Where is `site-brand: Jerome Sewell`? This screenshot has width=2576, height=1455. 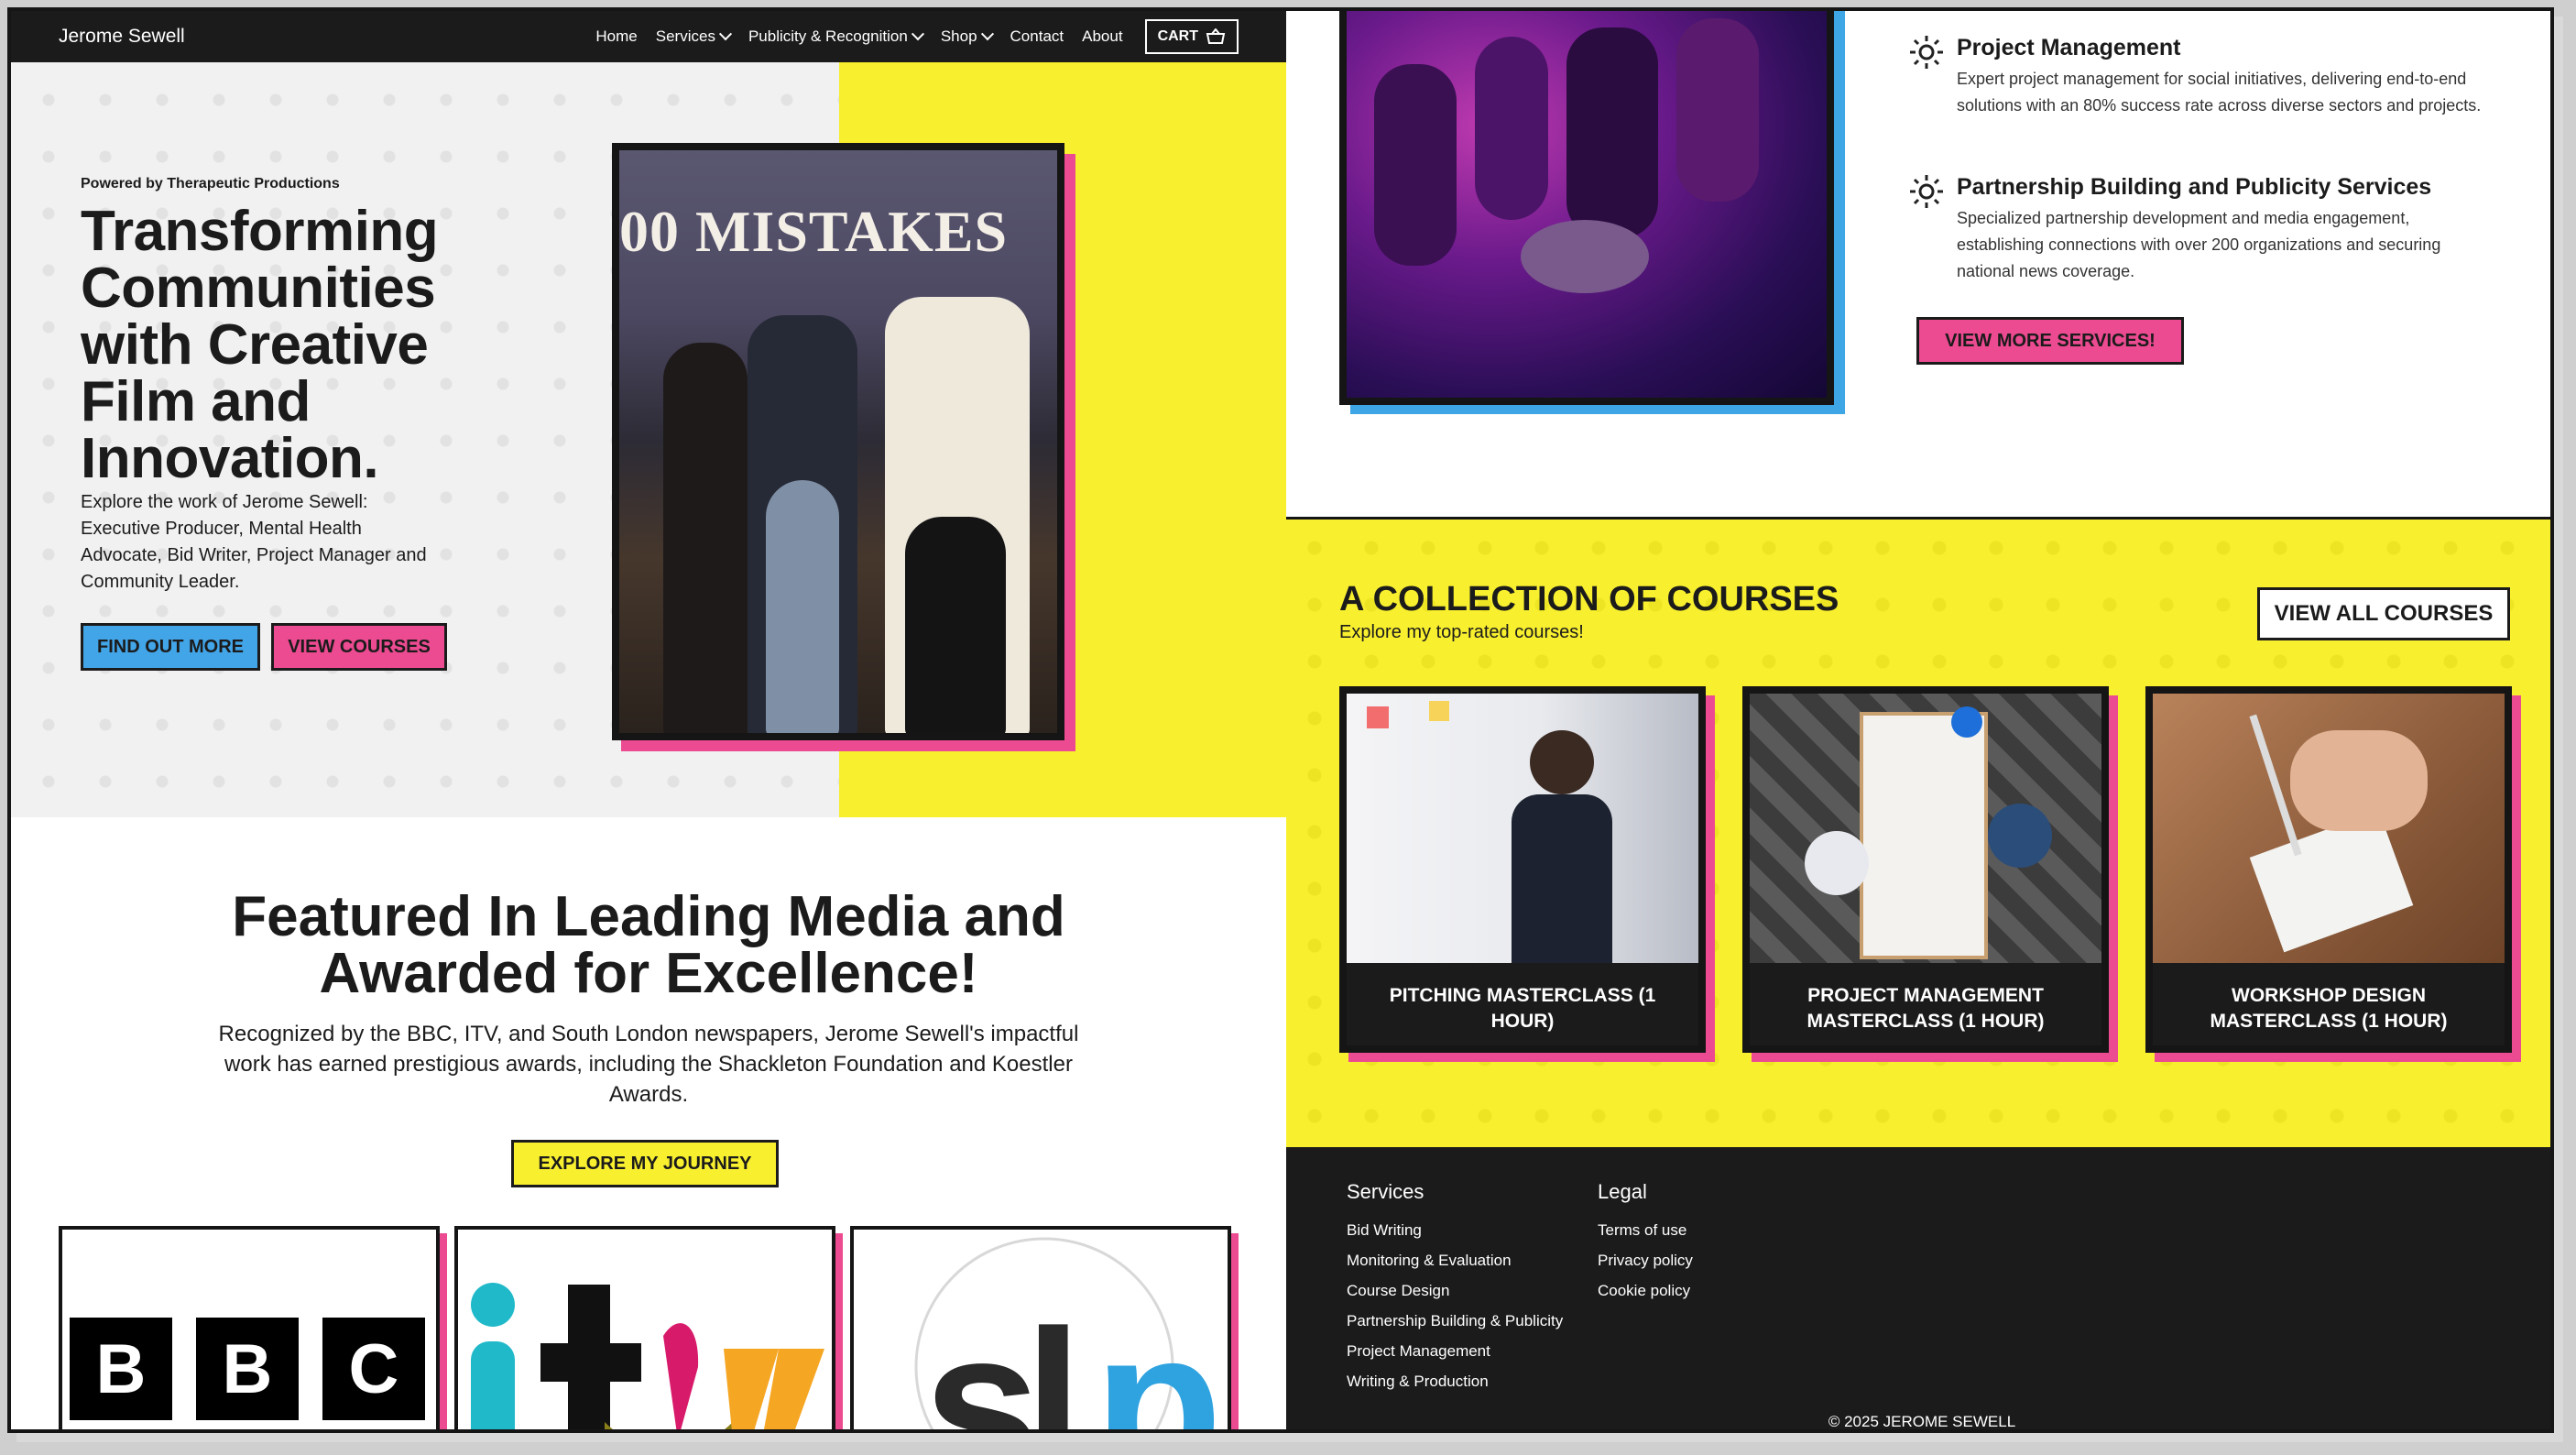
site-brand: Jerome Sewell is located at coordinates (327, 37).